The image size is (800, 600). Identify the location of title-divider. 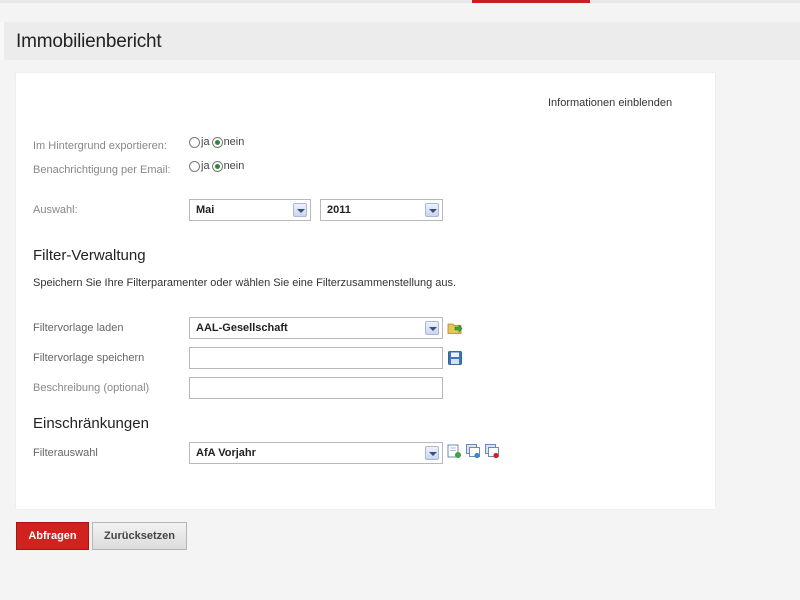
(2, 41).